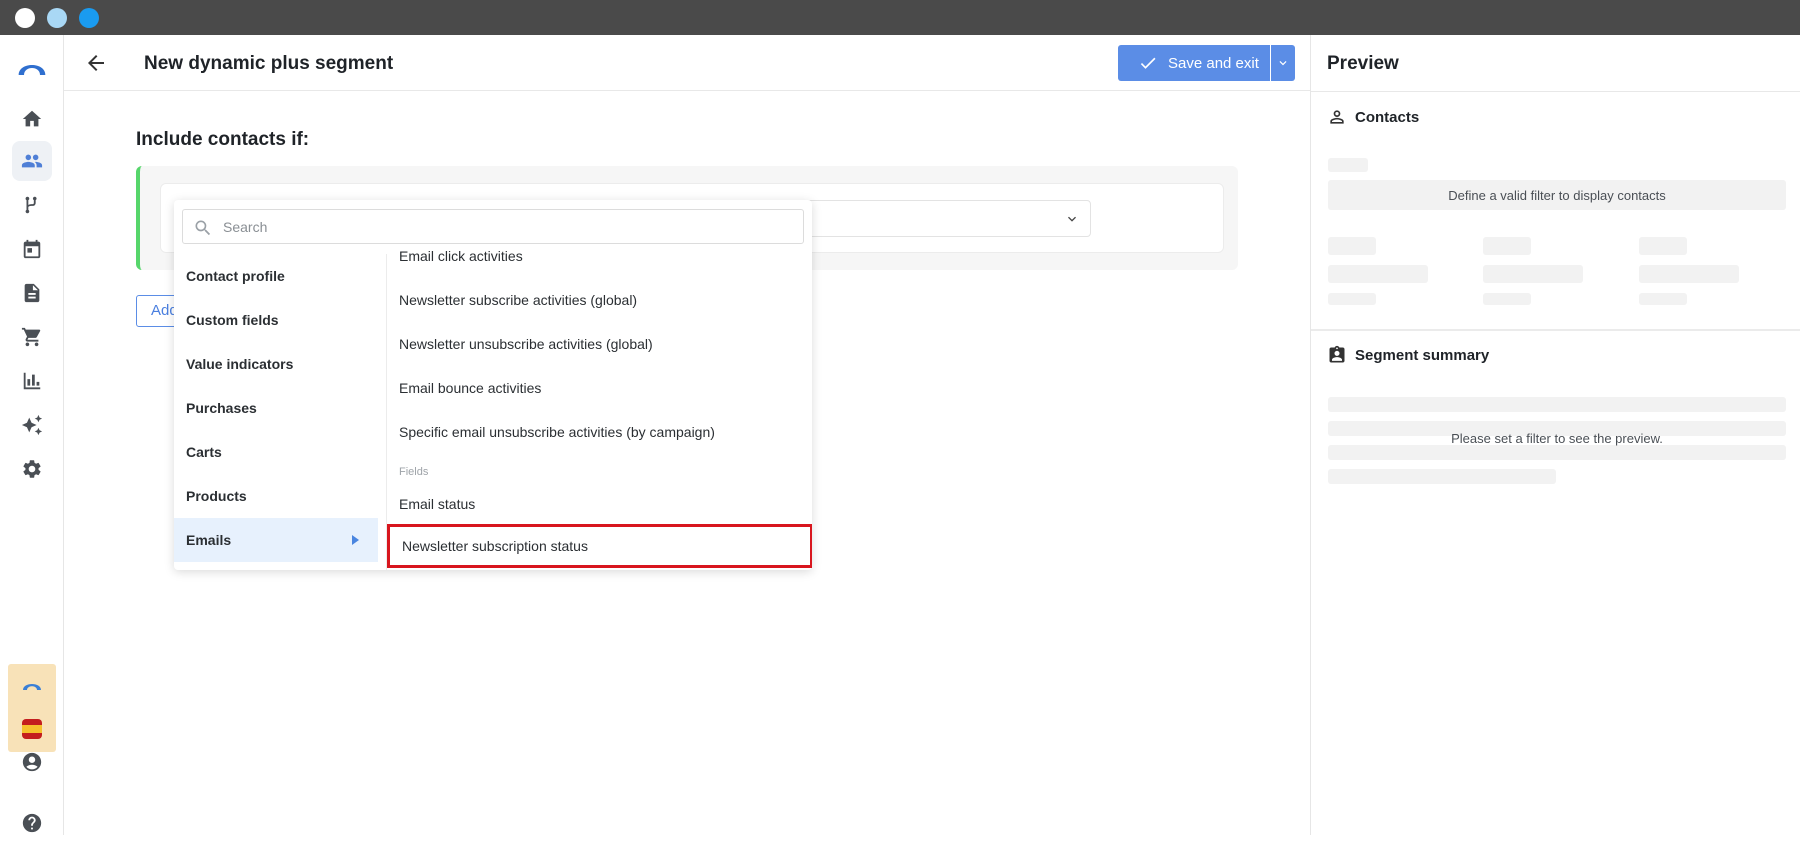  I want to click on flag-icon, so click(32, 729).